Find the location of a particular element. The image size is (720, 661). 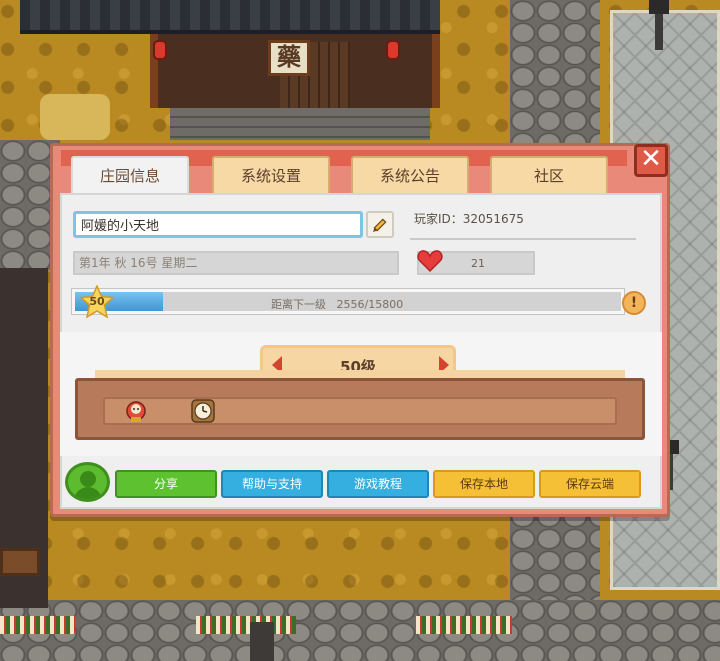

tab-farm-info: 庄园信息 is located at coordinates (130, 177).